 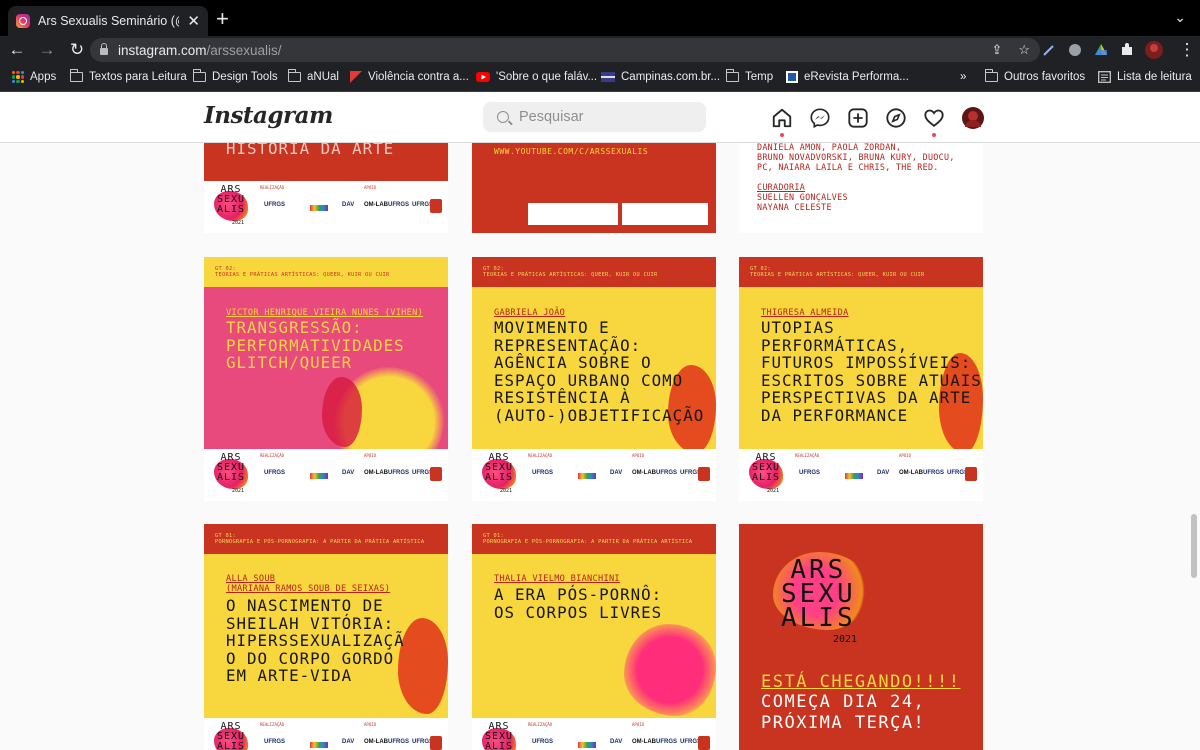 I want to click on post-subtitle: COMEÇA DIA 24, PRÓXIMA TERÇA!, so click(x=843, y=712).